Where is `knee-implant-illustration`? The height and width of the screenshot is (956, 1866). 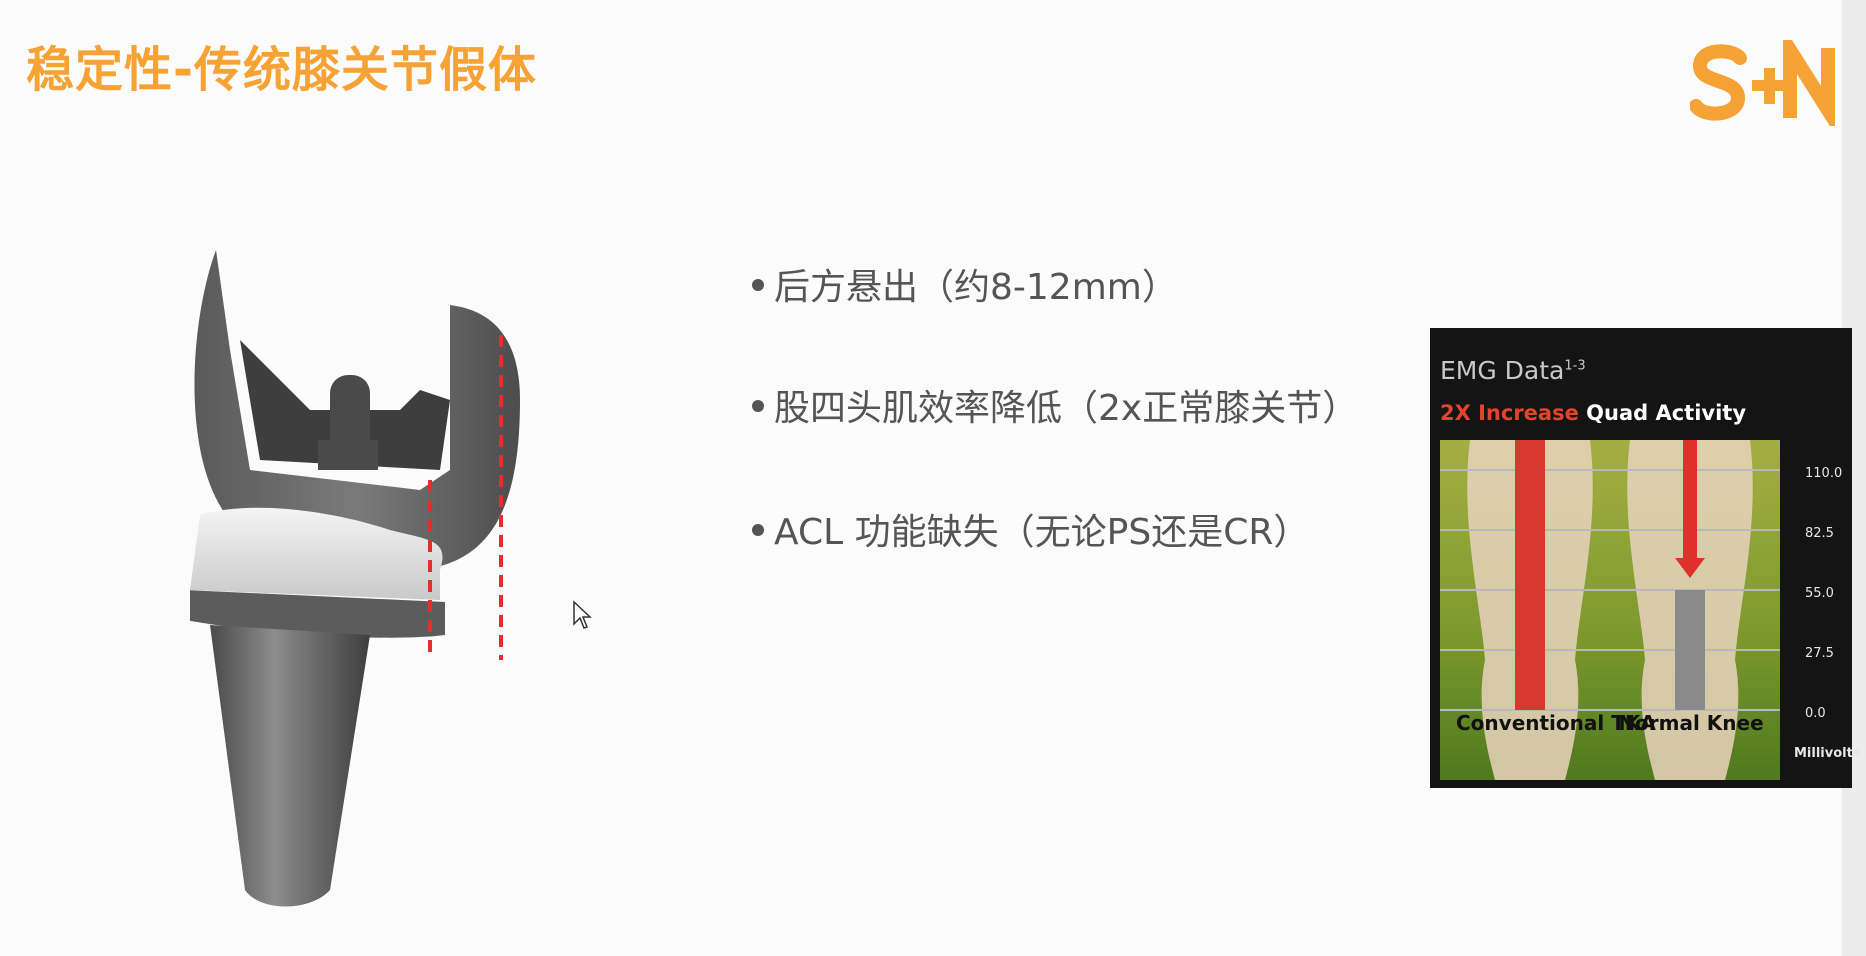 knee-implant-illustration is located at coordinates (355, 578).